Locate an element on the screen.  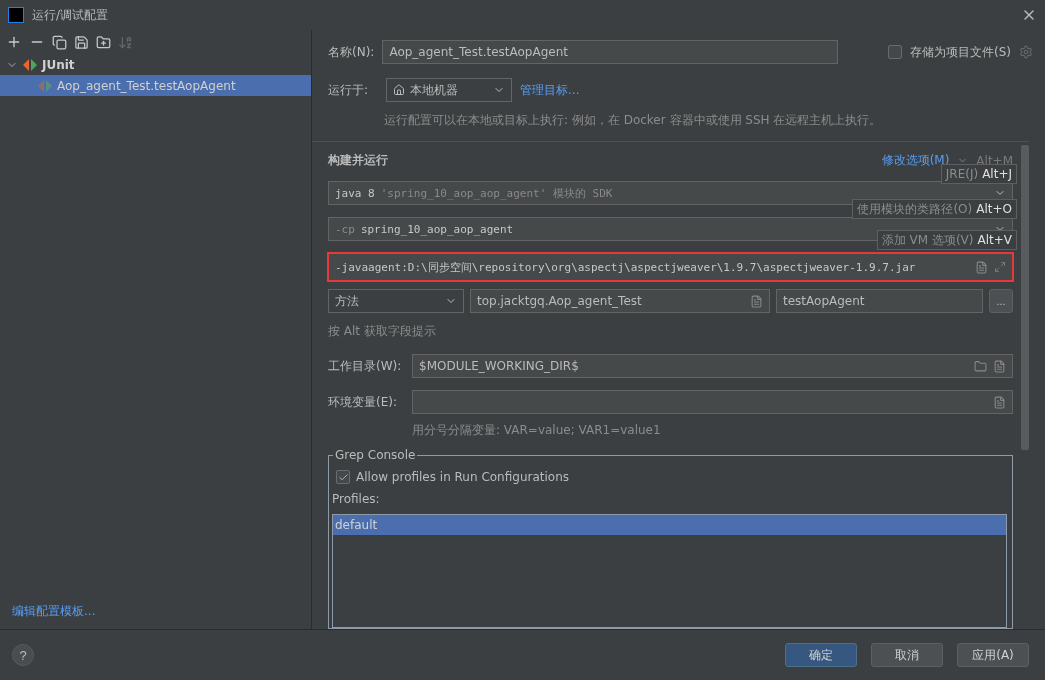
working-dir-field: $MODULE_WORKING_DIR$ is located at coordinates (712, 366).